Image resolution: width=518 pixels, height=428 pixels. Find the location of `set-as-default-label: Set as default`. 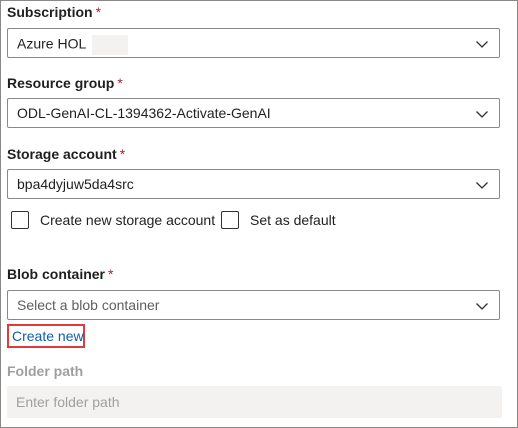

set-as-default-label: Set as default is located at coordinates (293, 220).